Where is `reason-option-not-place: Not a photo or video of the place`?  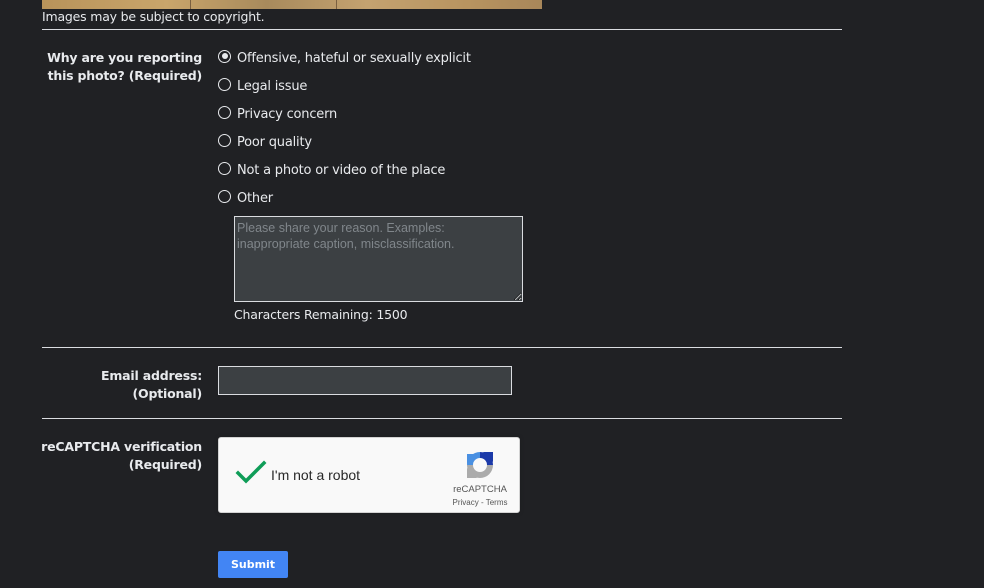
reason-option-not-place: Not a photo or video of the place is located at coordinates (331, 170).